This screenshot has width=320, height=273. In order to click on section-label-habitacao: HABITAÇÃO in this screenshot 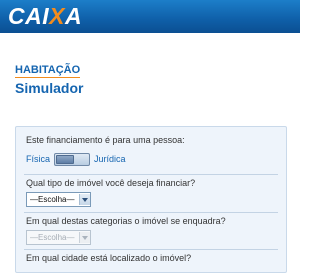, I will do `click(48, 71)`.